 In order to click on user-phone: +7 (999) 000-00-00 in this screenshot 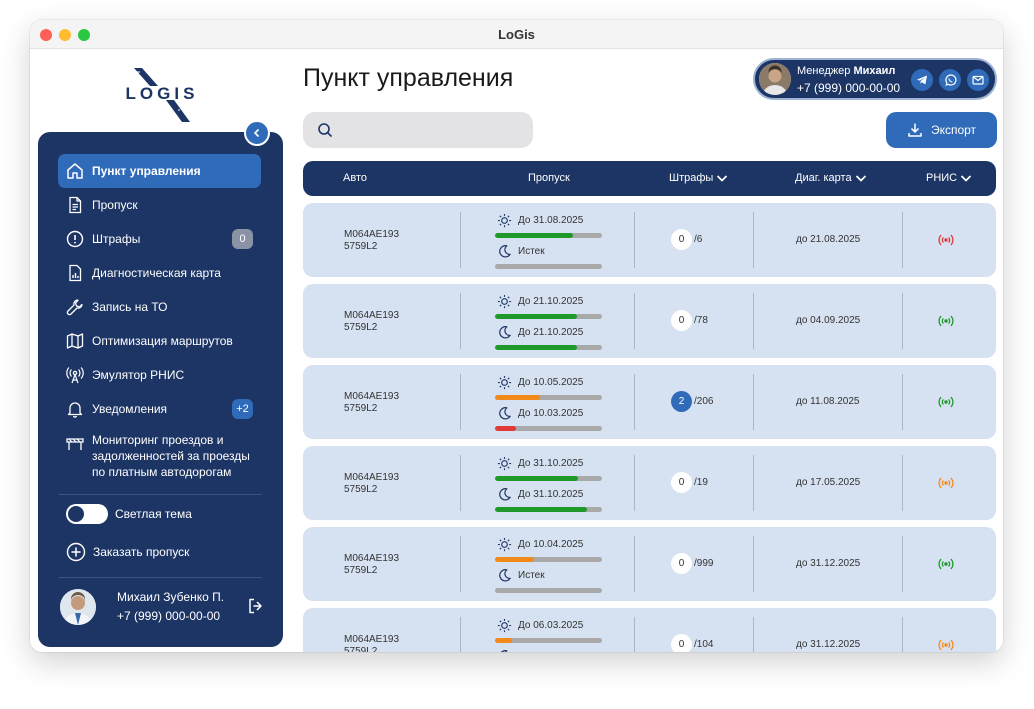, I will do `click(169, 616)`.